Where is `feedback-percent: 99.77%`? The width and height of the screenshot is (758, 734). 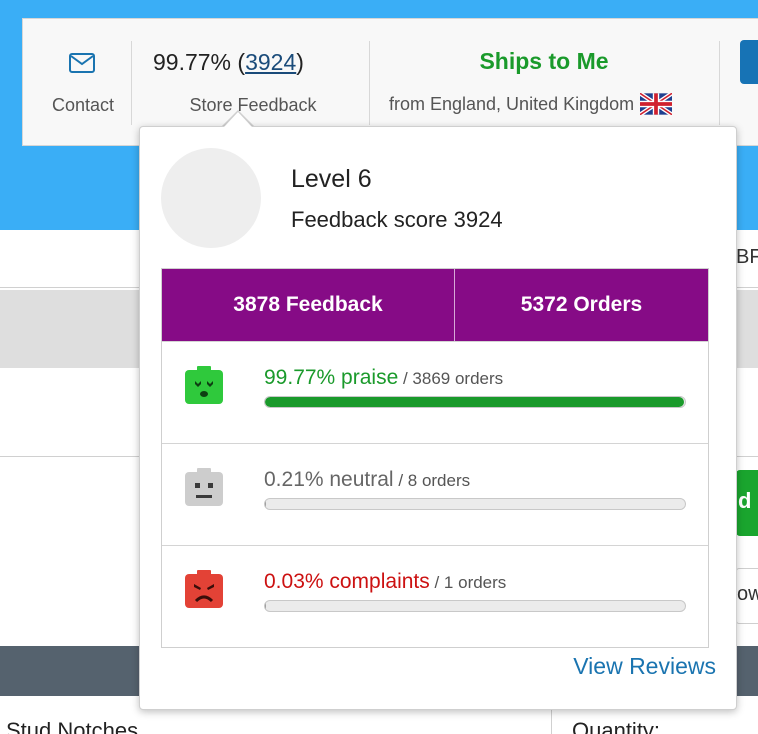 feedback-percent: 99.77% is located at coordinates (192, 62).